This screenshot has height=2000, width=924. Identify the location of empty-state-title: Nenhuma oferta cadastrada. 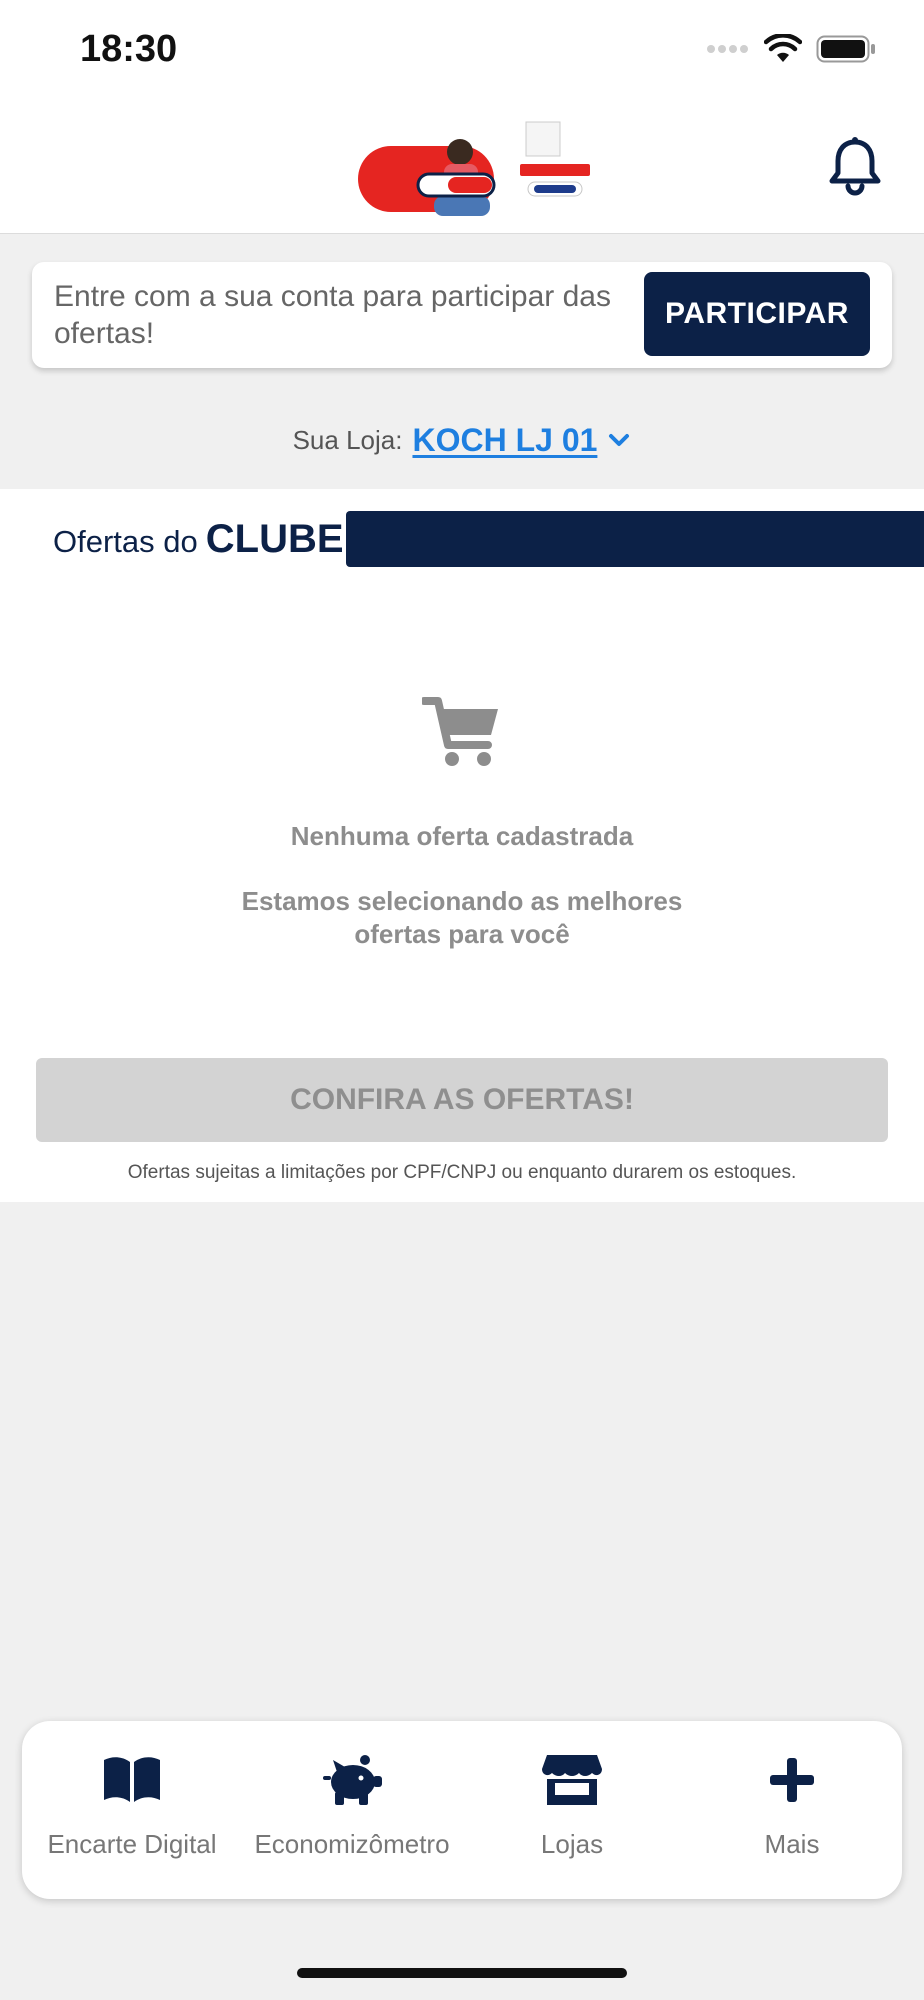
(462, 836).